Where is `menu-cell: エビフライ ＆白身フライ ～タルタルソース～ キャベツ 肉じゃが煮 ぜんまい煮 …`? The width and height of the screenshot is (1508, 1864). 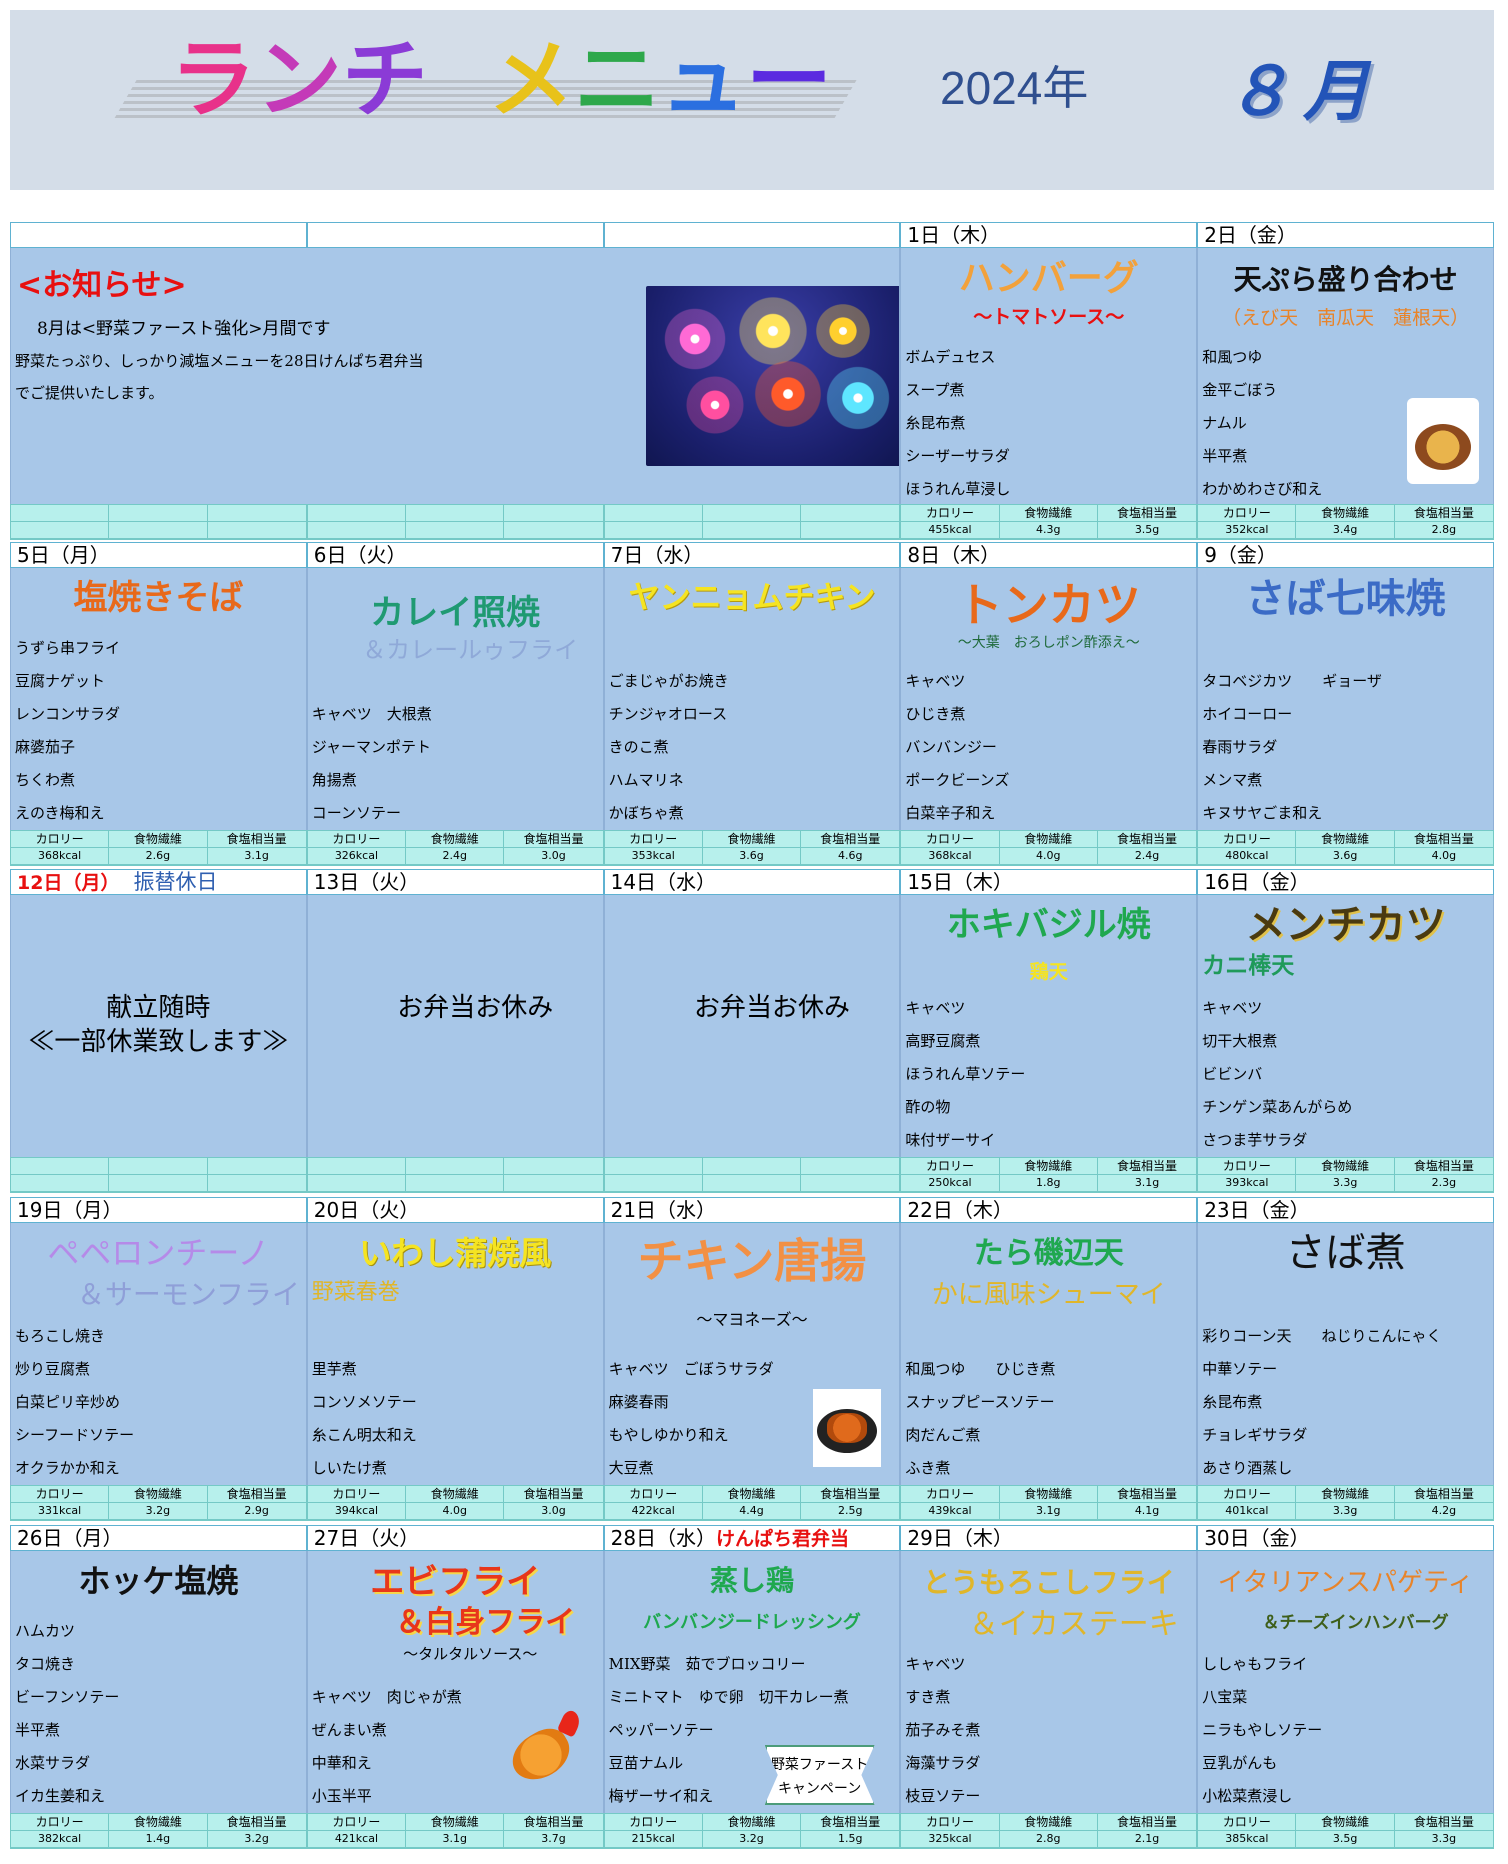 menu-cell: エビフライ ＆白身フライ ～タルタルソース～ キャベツ 肉じゃが煮 ぜんまい煮 … is located at coordinates (455, 1682).